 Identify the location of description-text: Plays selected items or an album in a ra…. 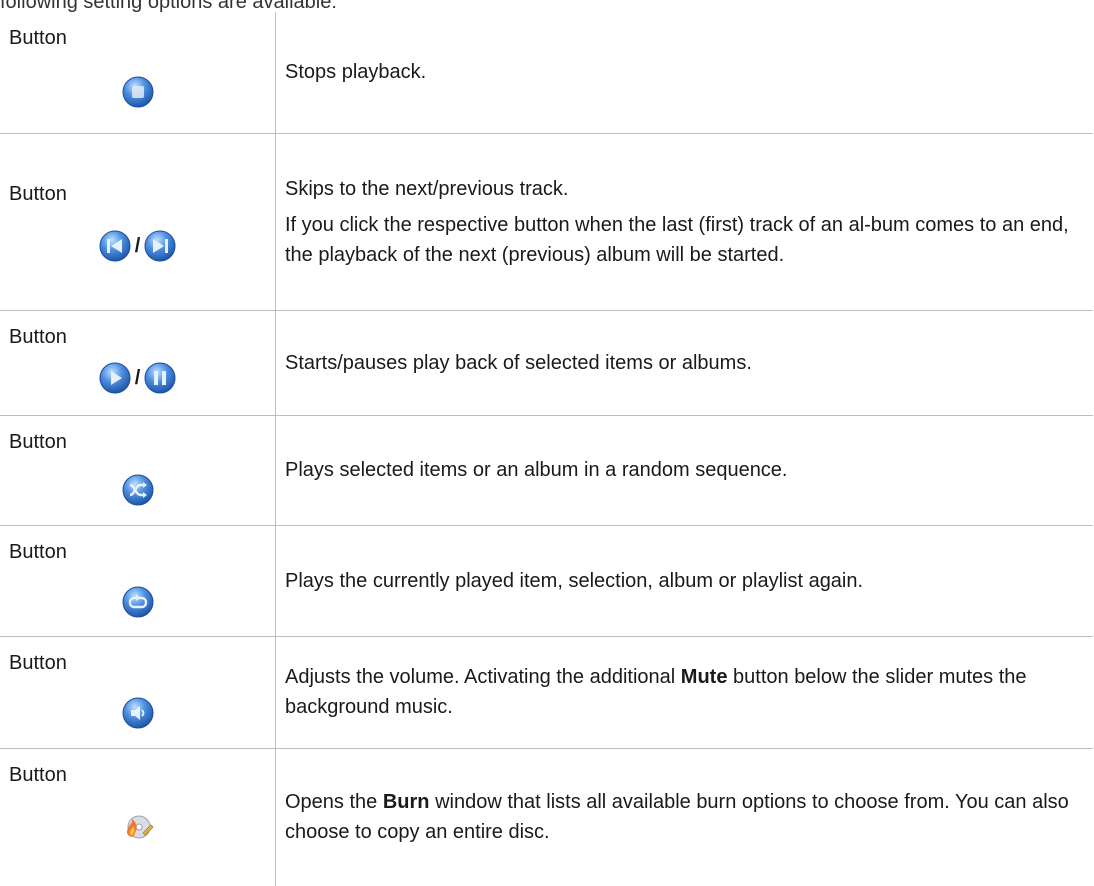
(536, 470).